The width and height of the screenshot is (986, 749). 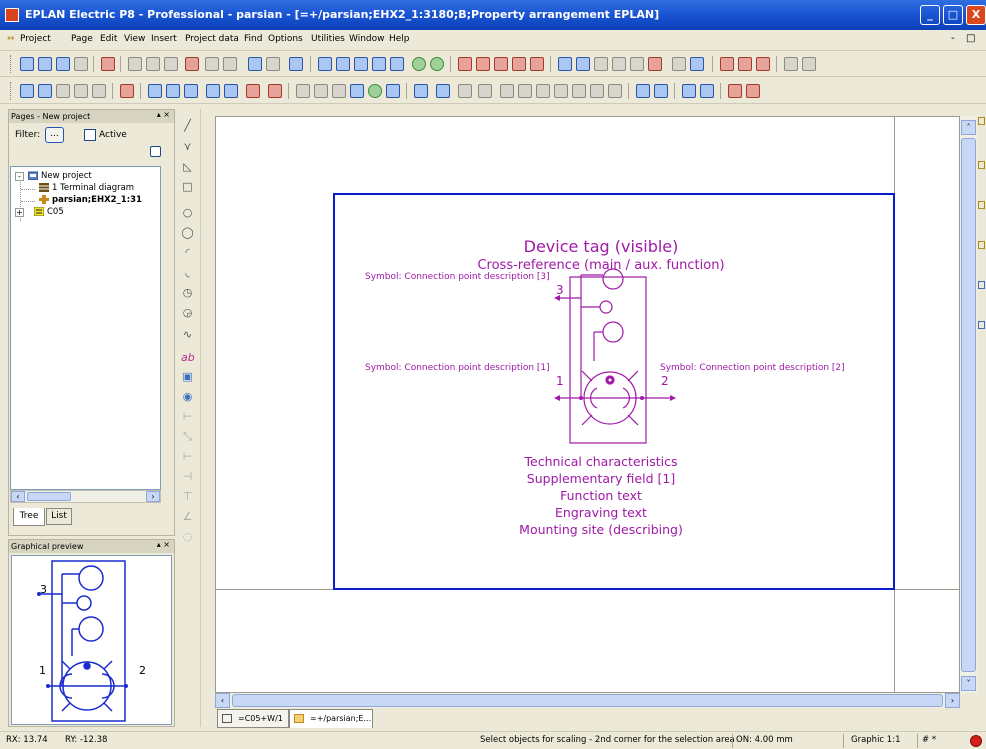 What do you see at coordinates (29, 517) in the screenshot?
I see `tab-tree: Tree` at bounding box center [29, 517].